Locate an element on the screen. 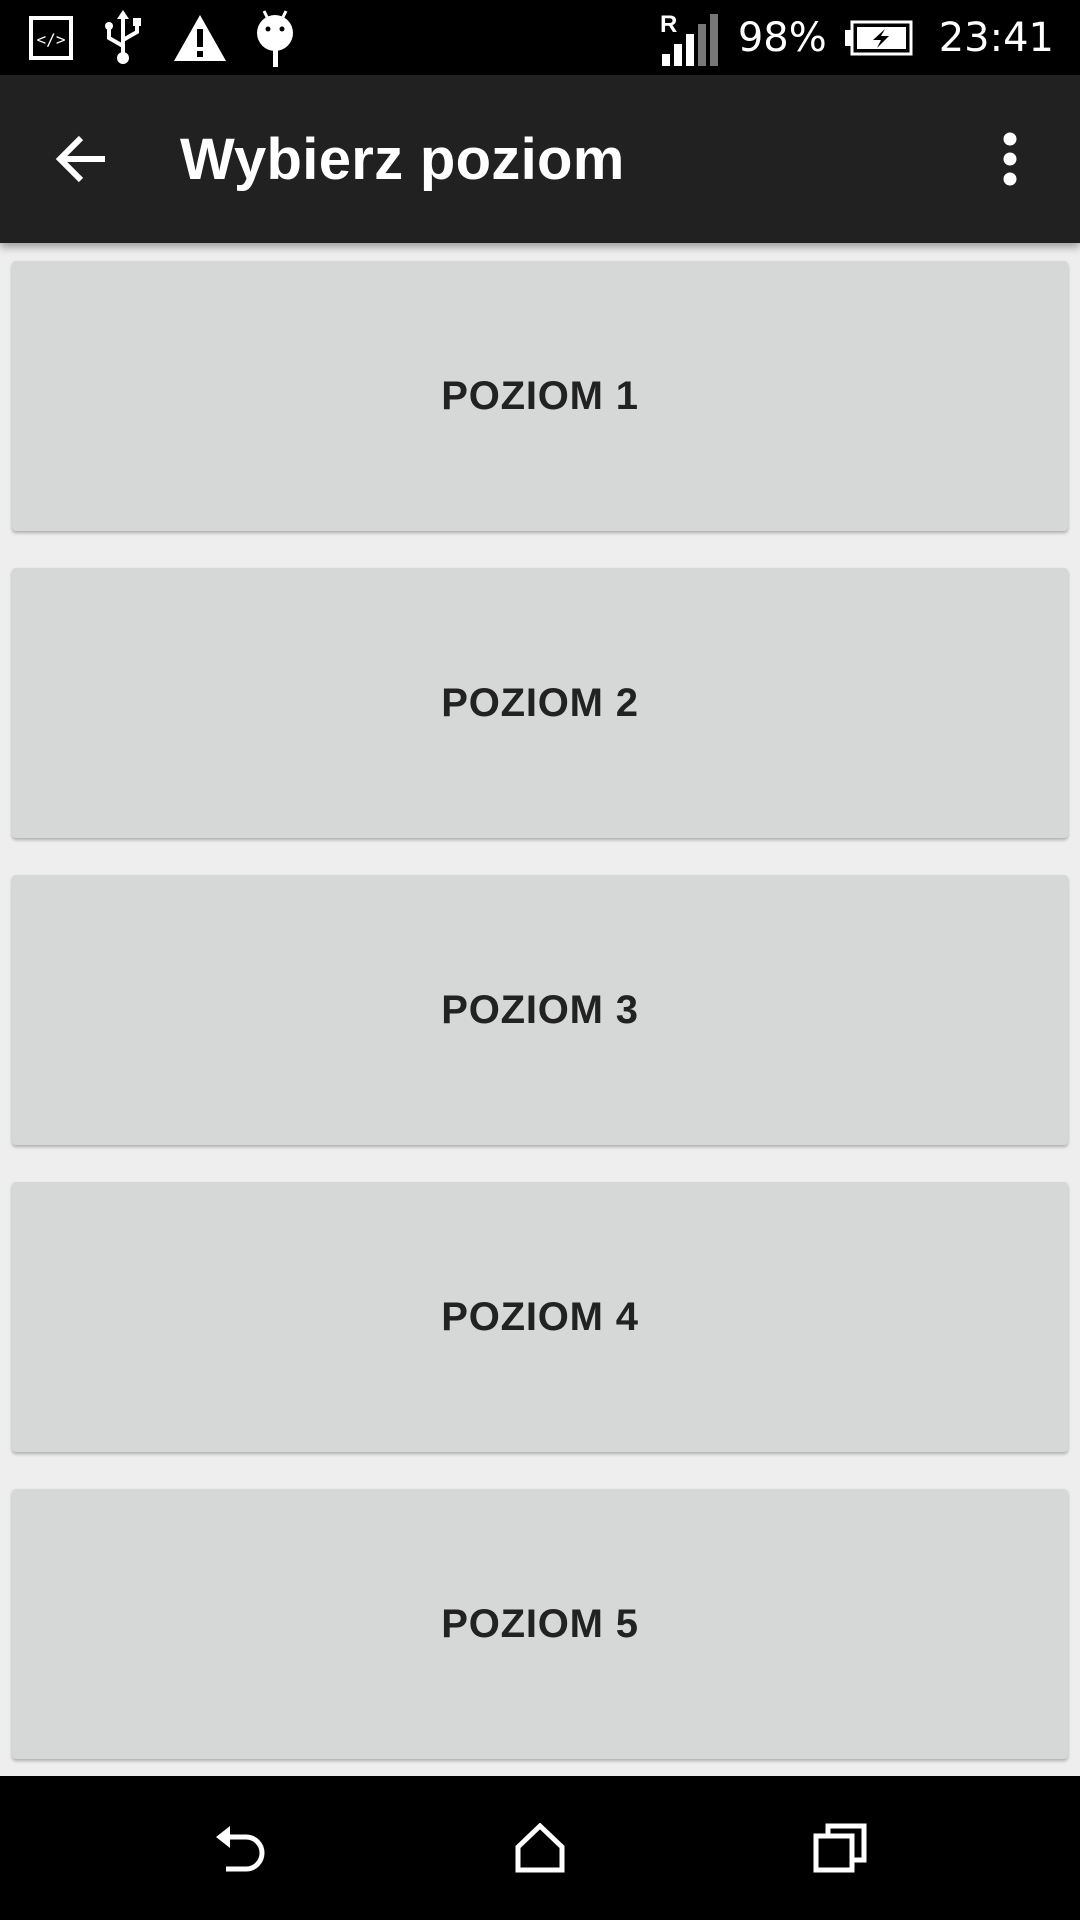 The height and width of the screenshot is (1920, 1080). level-label: POZIOM 2 is located at coordinates (540, 702).